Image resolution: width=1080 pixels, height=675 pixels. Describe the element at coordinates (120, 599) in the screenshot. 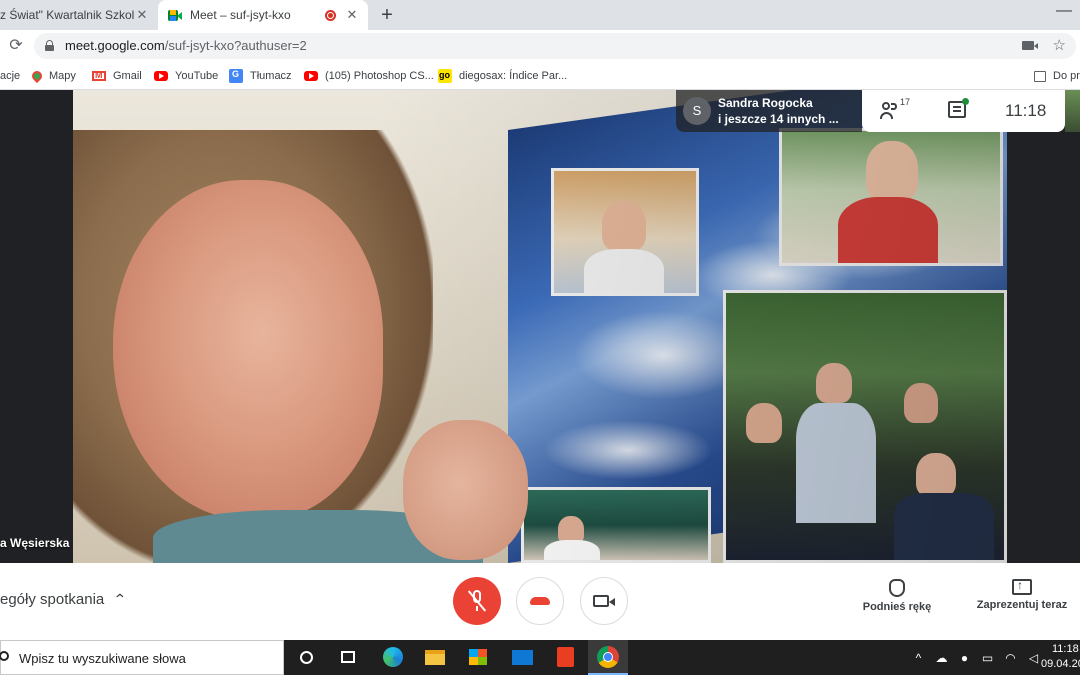

I see `chevron-up-icon: ⌃` at that location.